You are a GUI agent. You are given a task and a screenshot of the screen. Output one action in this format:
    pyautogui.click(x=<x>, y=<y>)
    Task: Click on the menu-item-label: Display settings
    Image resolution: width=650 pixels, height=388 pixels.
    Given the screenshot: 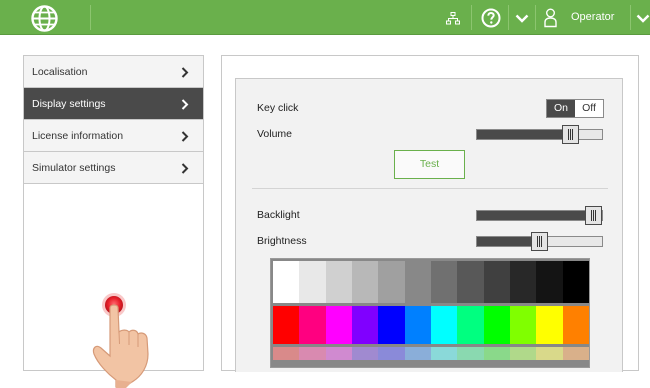 What is the action you would take?
    pyautogui.click(x=69, y=104)
    